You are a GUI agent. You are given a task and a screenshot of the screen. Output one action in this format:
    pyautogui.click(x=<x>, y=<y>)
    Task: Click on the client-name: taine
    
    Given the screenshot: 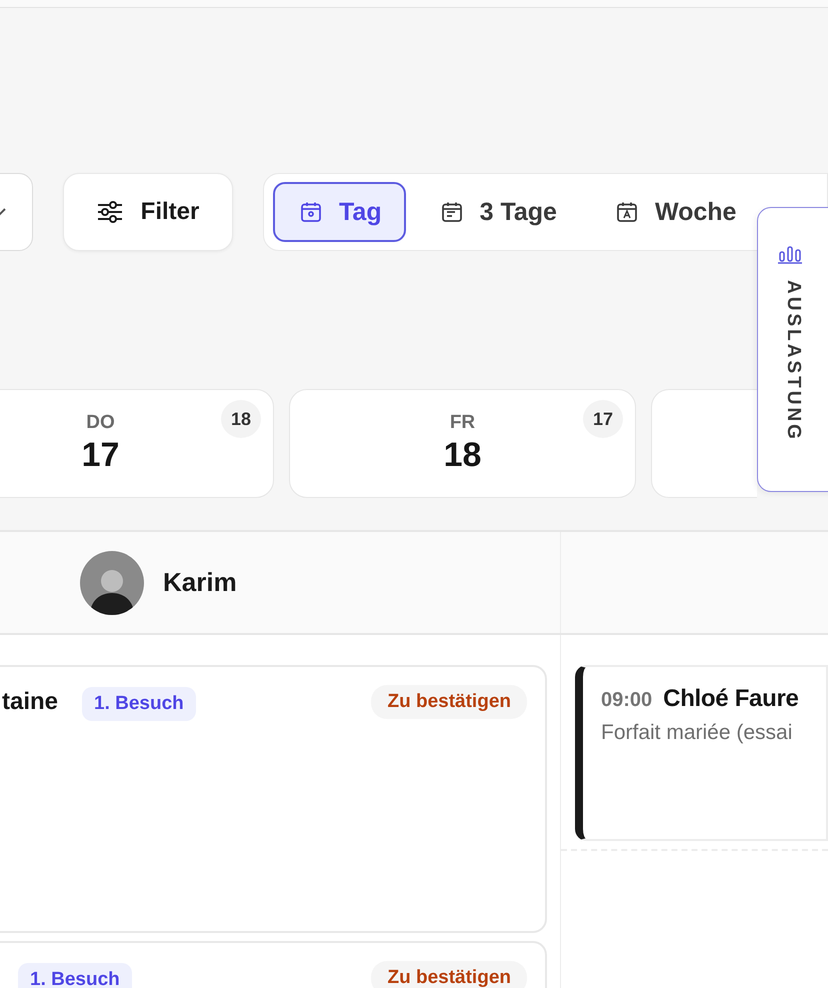 What is the action you would take?
    pyautogui.click(x=30, y=702)
    